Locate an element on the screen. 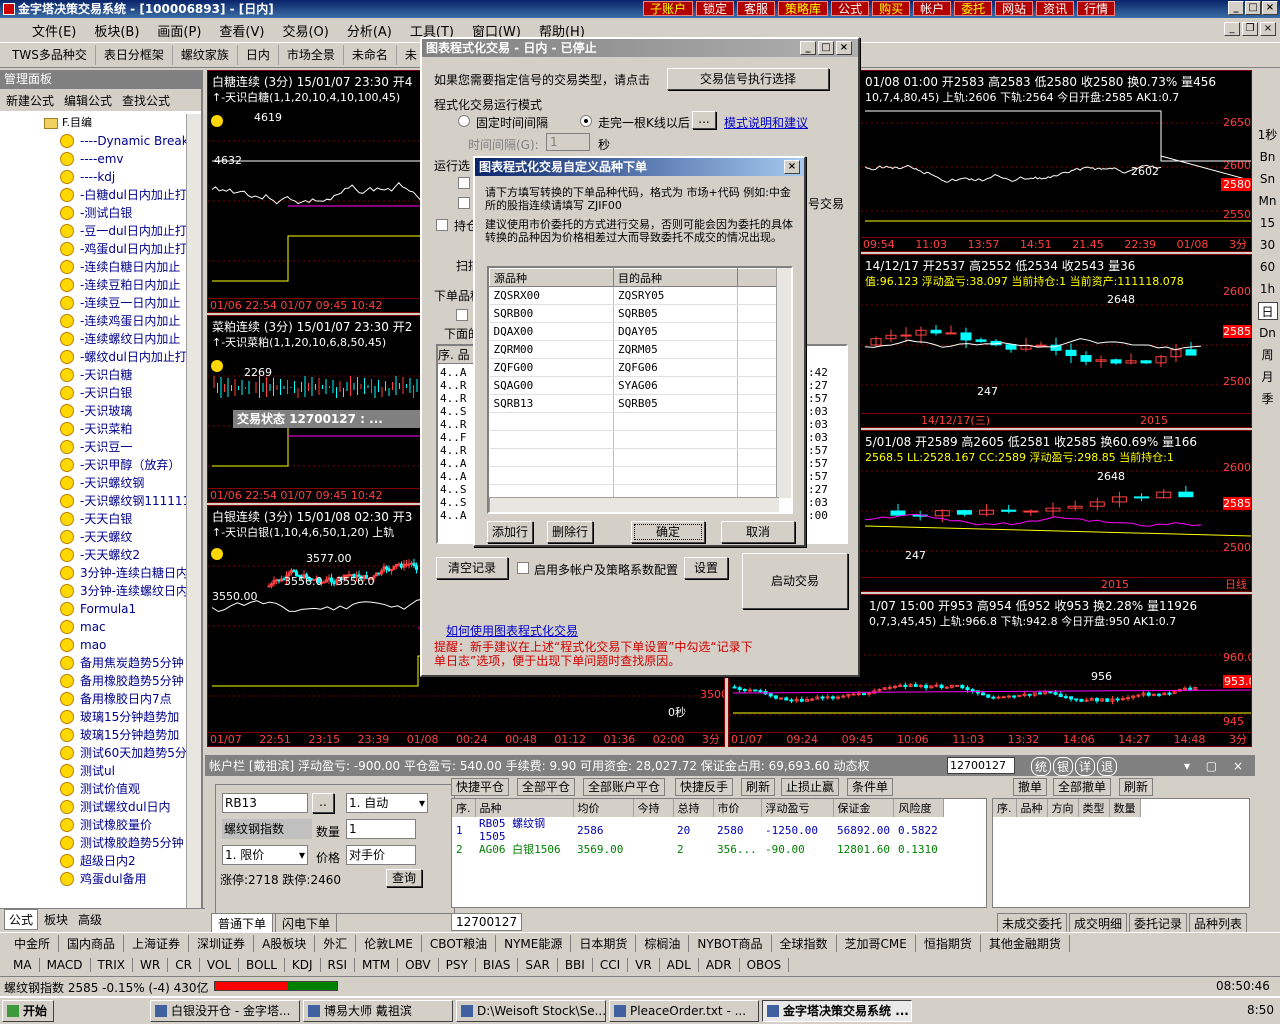  tree-item: ----emv is located at coordinates (93, 159).